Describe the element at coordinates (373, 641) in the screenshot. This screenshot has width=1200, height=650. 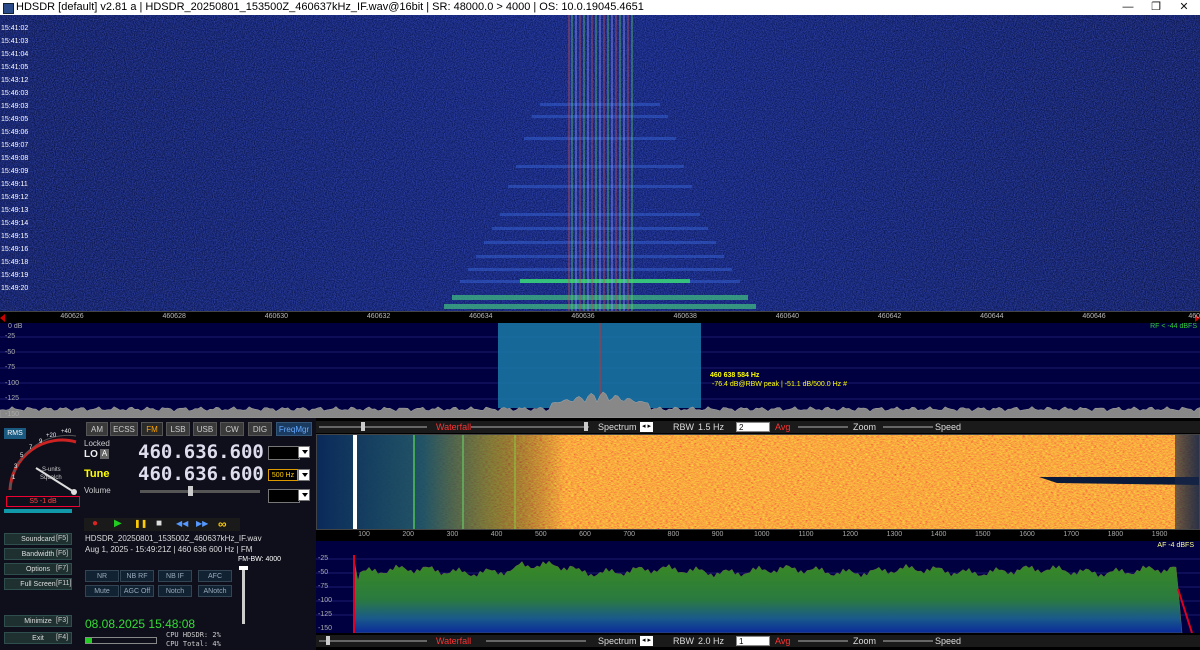
I see `af-waterfall-contrast-slider` at that location.